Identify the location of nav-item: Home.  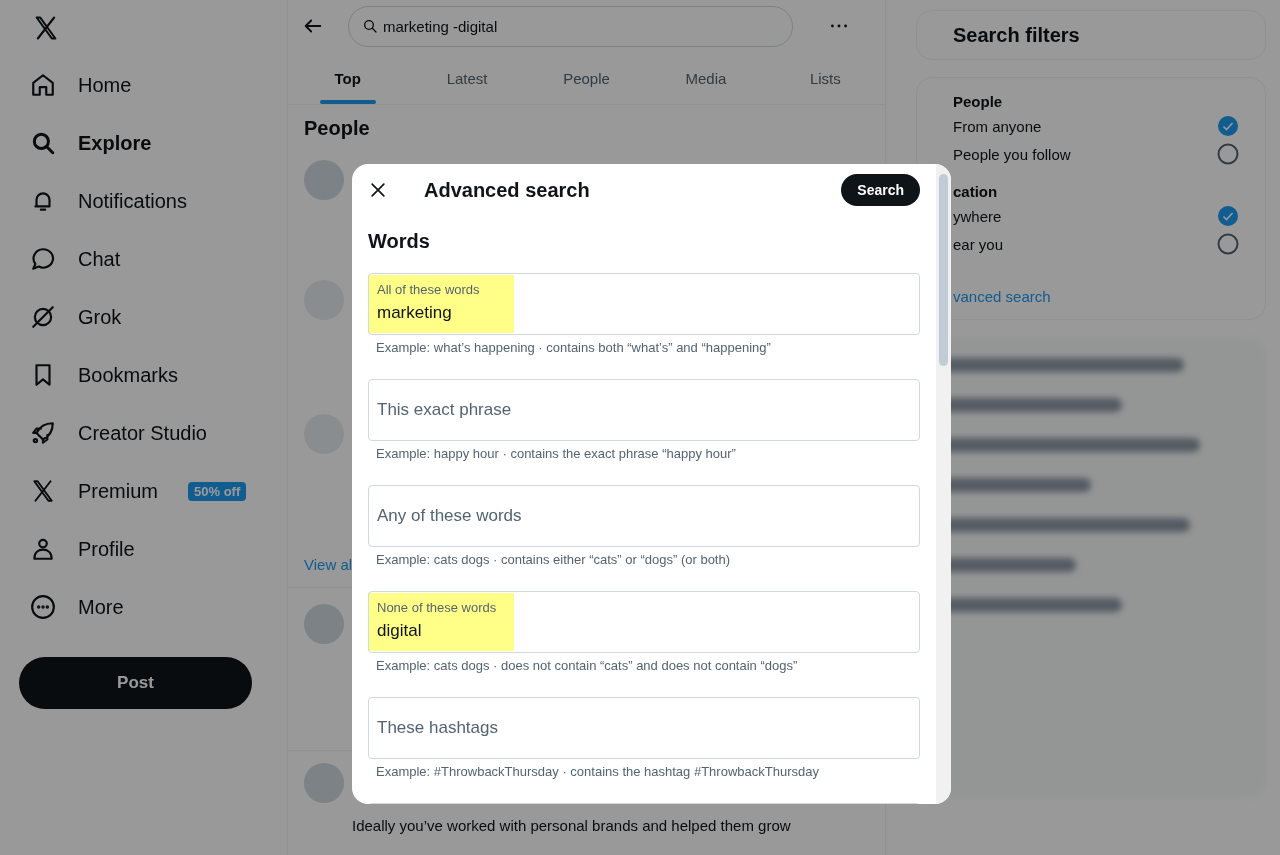
(153, 85).